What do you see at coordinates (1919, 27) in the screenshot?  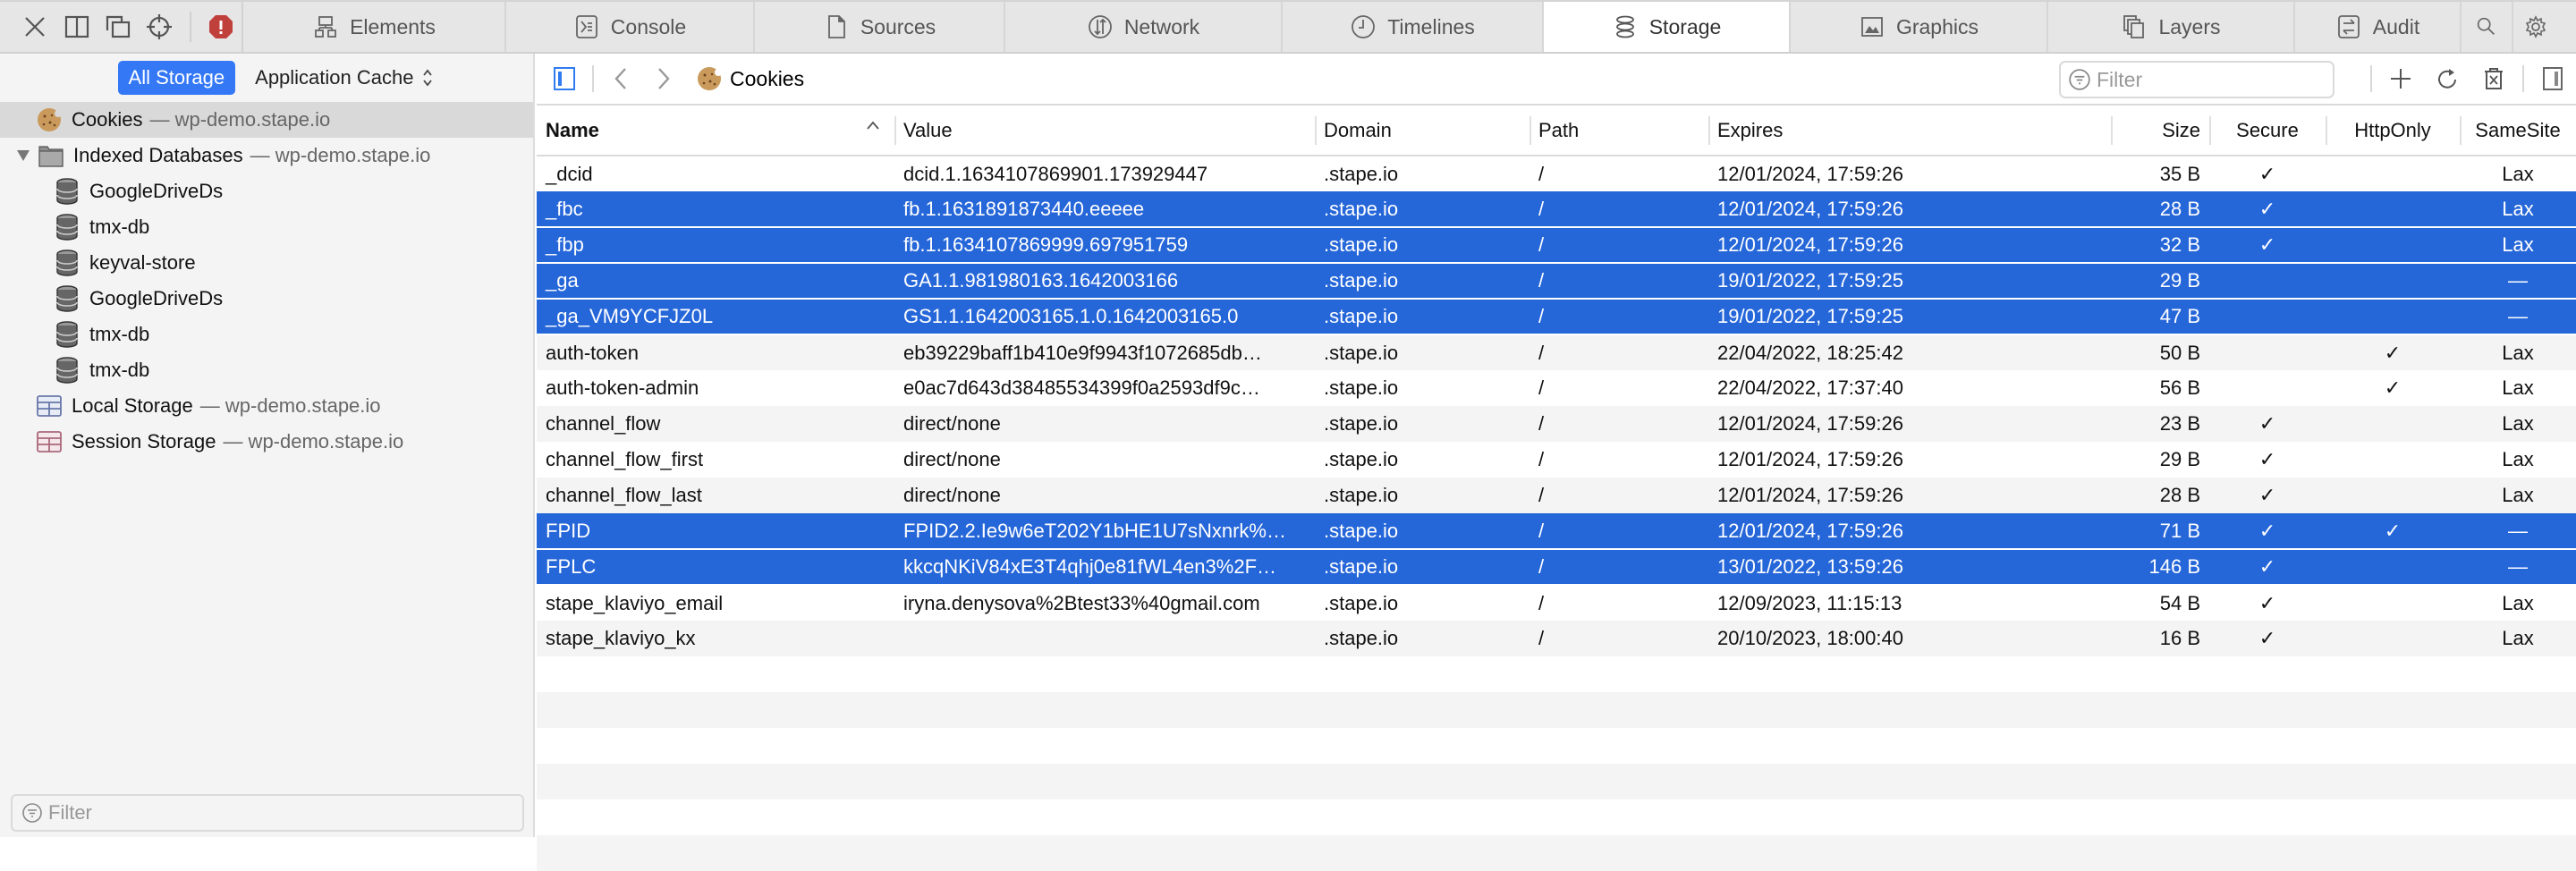 I see `tab-graphics: Graphics` at bounding box center [1919, 27].